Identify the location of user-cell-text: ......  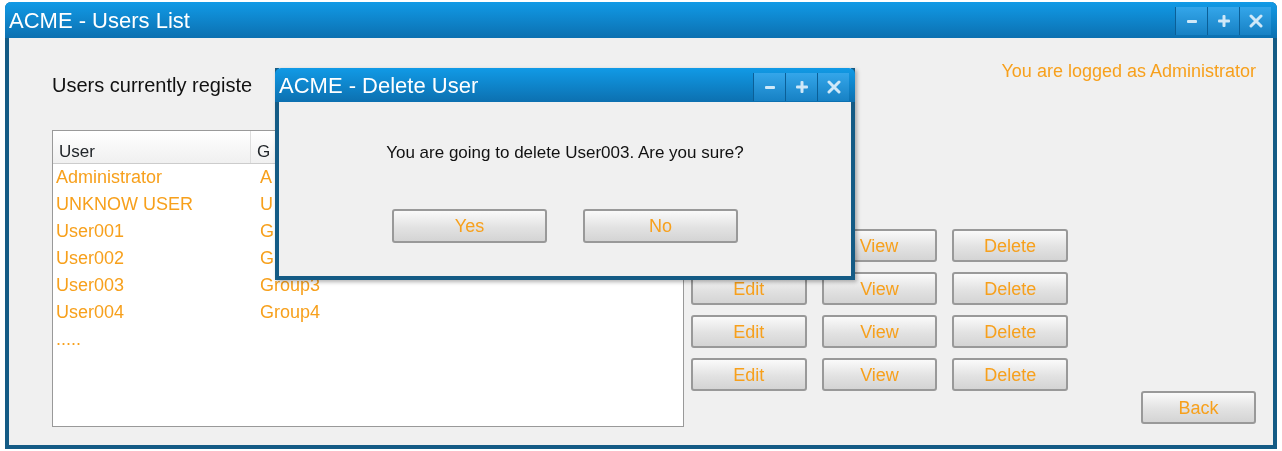
(68, 339).